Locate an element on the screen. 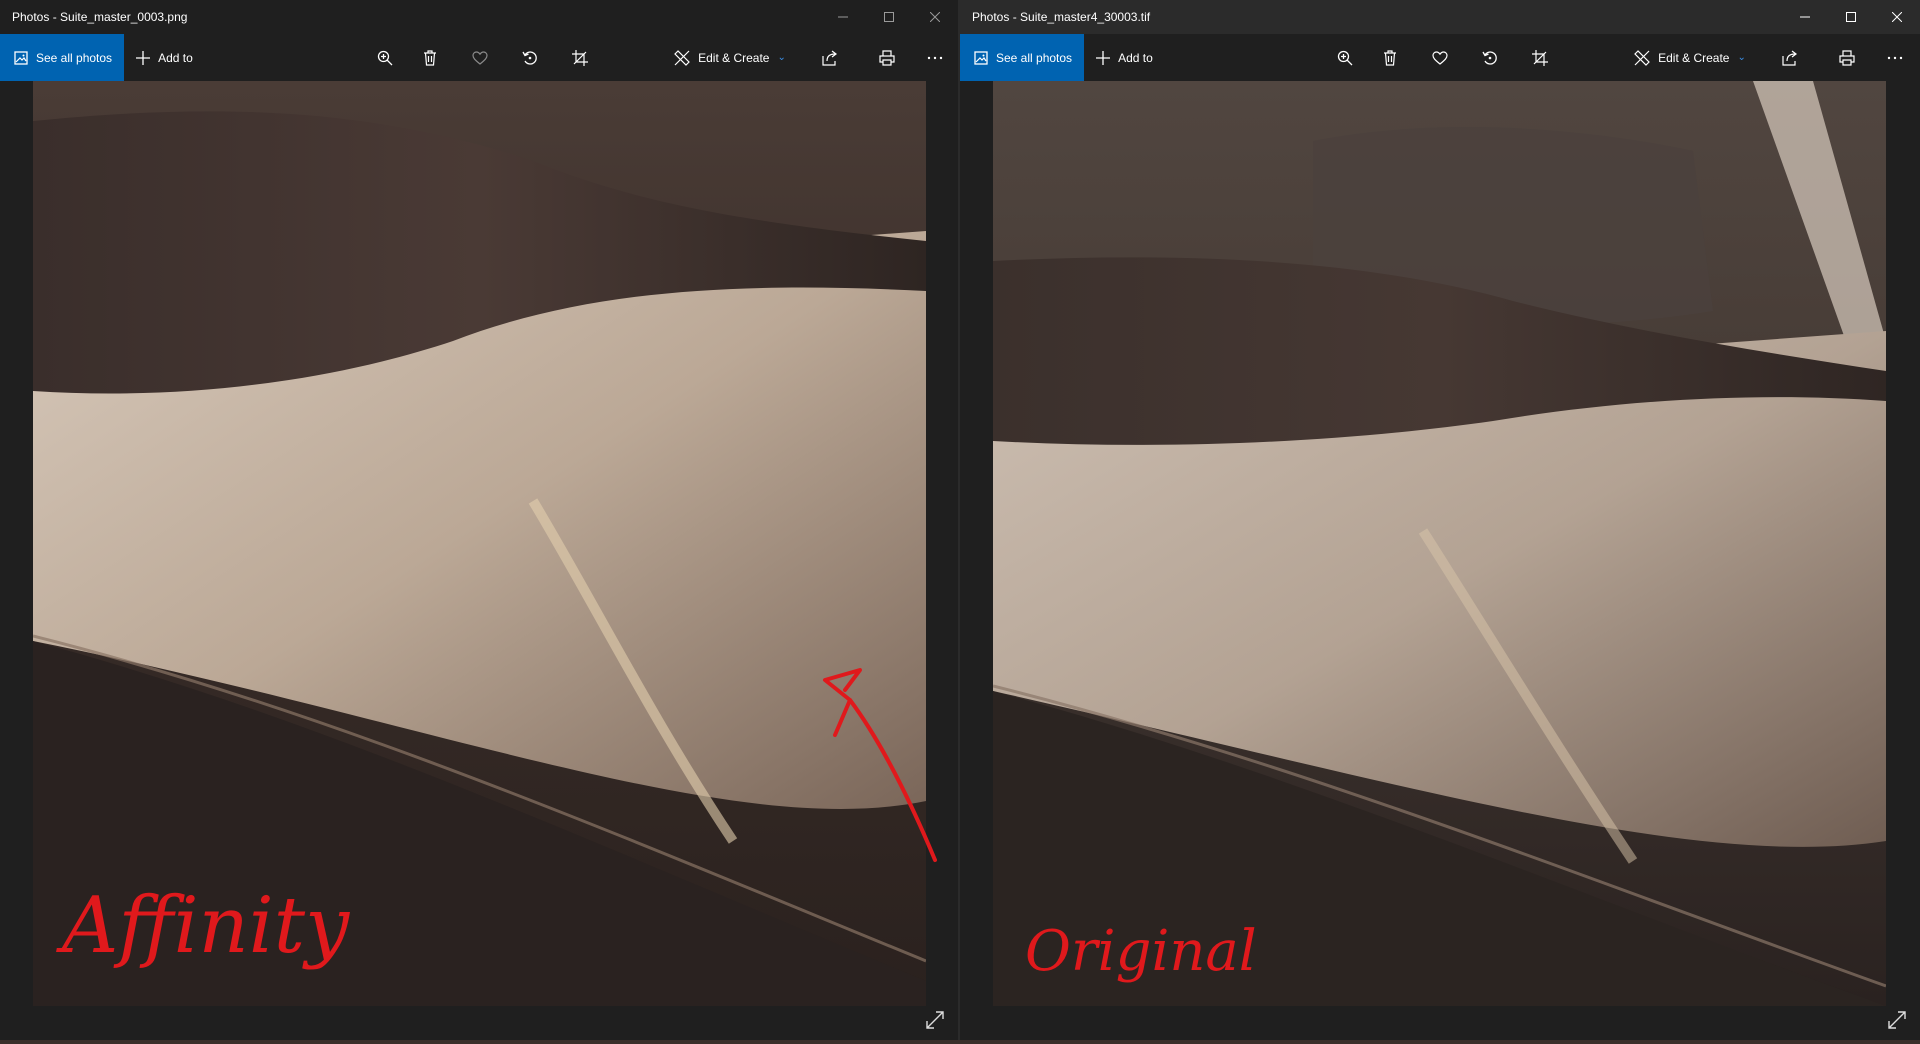 This screenshot has height=1044, width=1920. window-title: Photos - Suite_master4_30003.tif is located at coordinates (1061, 17).